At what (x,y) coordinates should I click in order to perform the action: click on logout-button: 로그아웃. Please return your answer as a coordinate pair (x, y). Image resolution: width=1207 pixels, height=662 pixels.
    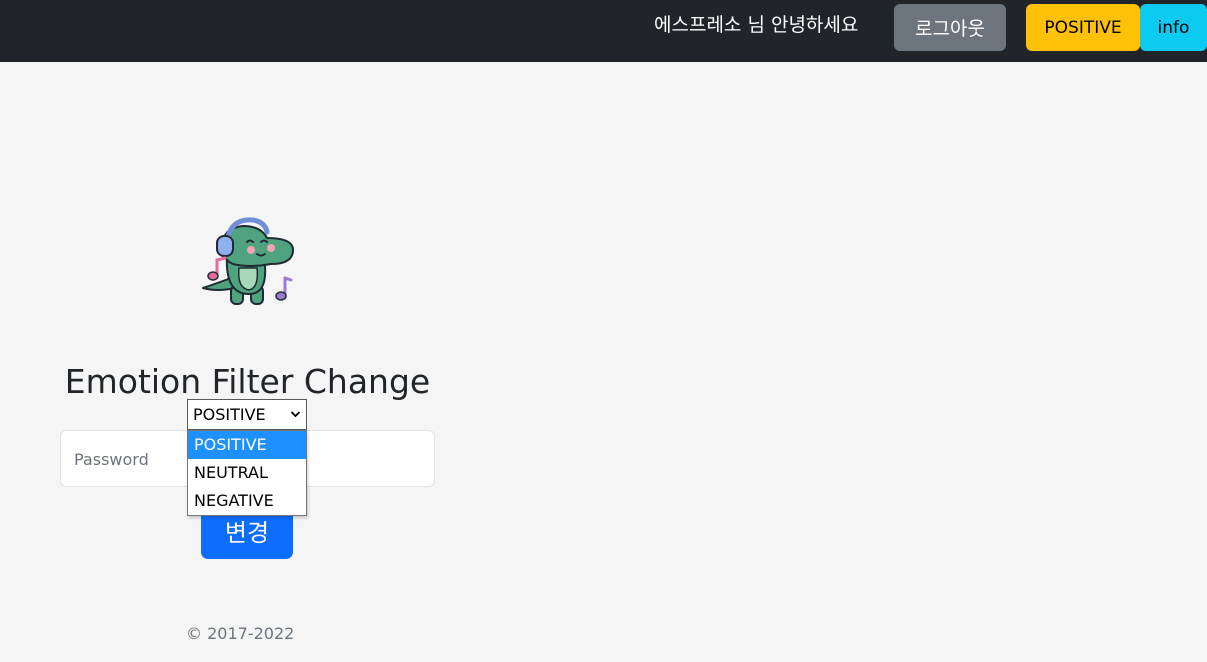
    Looking at the image, I should click on (950, 27).